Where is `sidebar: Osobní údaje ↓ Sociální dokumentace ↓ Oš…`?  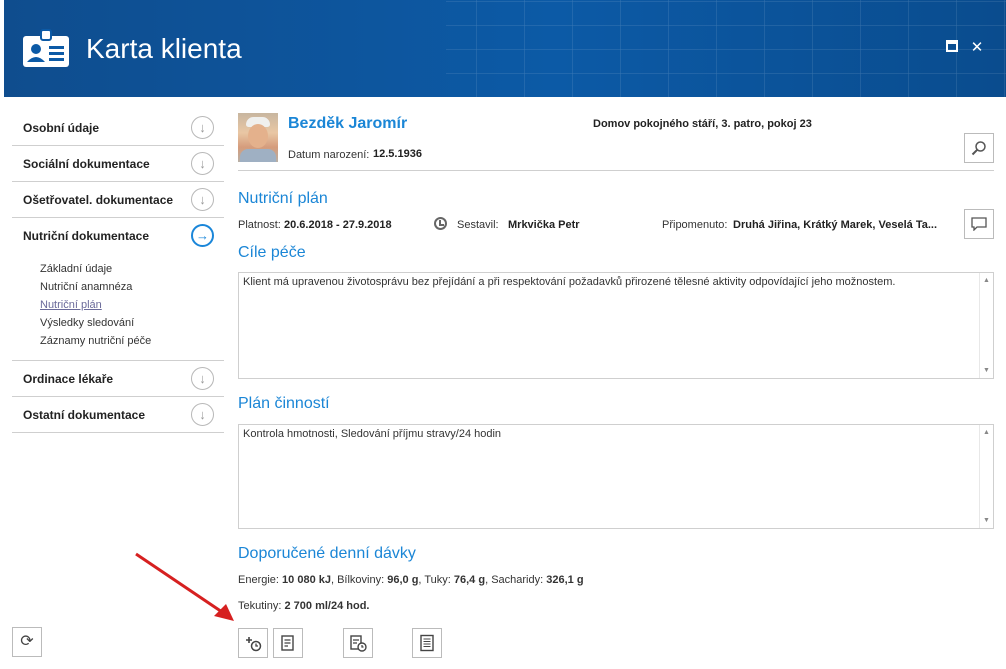 sidebar: Osobní údaje ↓ Sociální dokumentace ↓ Oš… is located at coordinates (118, 271).